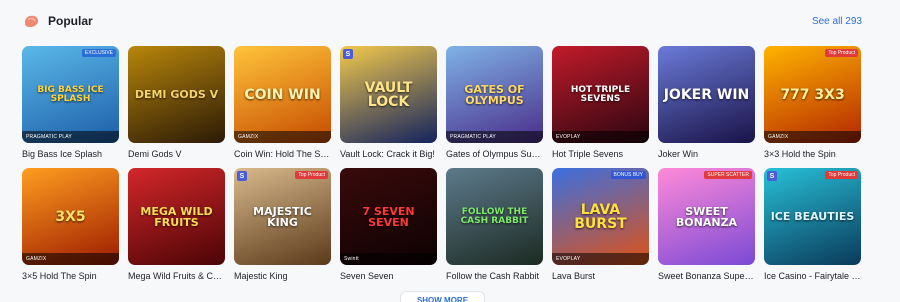 This screenshot has height=302, width=900. I want to click on game-thumbnail: COIN WIN GAMZIX, so click(282, 94).